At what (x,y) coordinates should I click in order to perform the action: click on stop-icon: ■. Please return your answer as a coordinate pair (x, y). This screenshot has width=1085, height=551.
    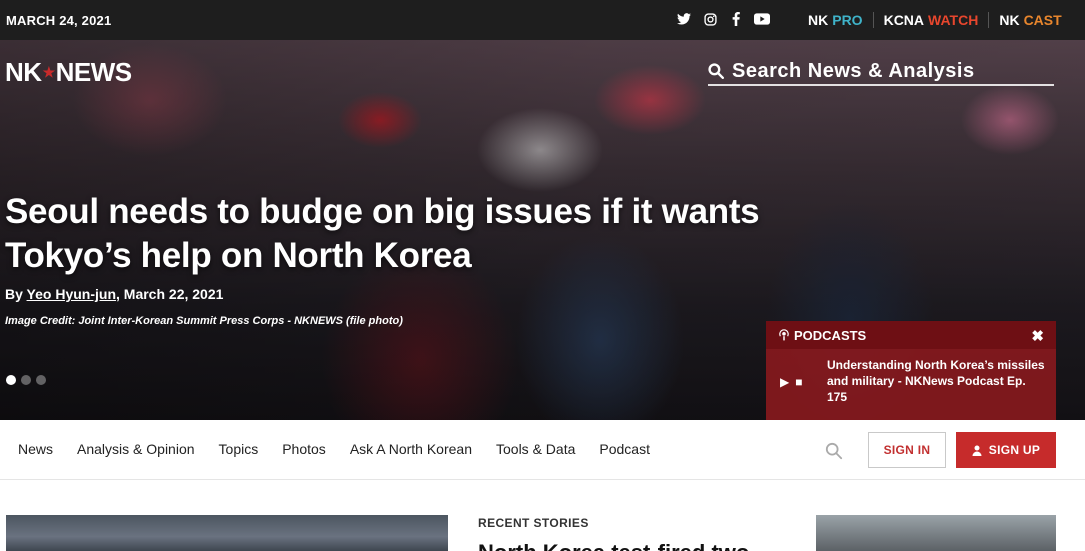
    Looking at the image, I should click on (798, 382).